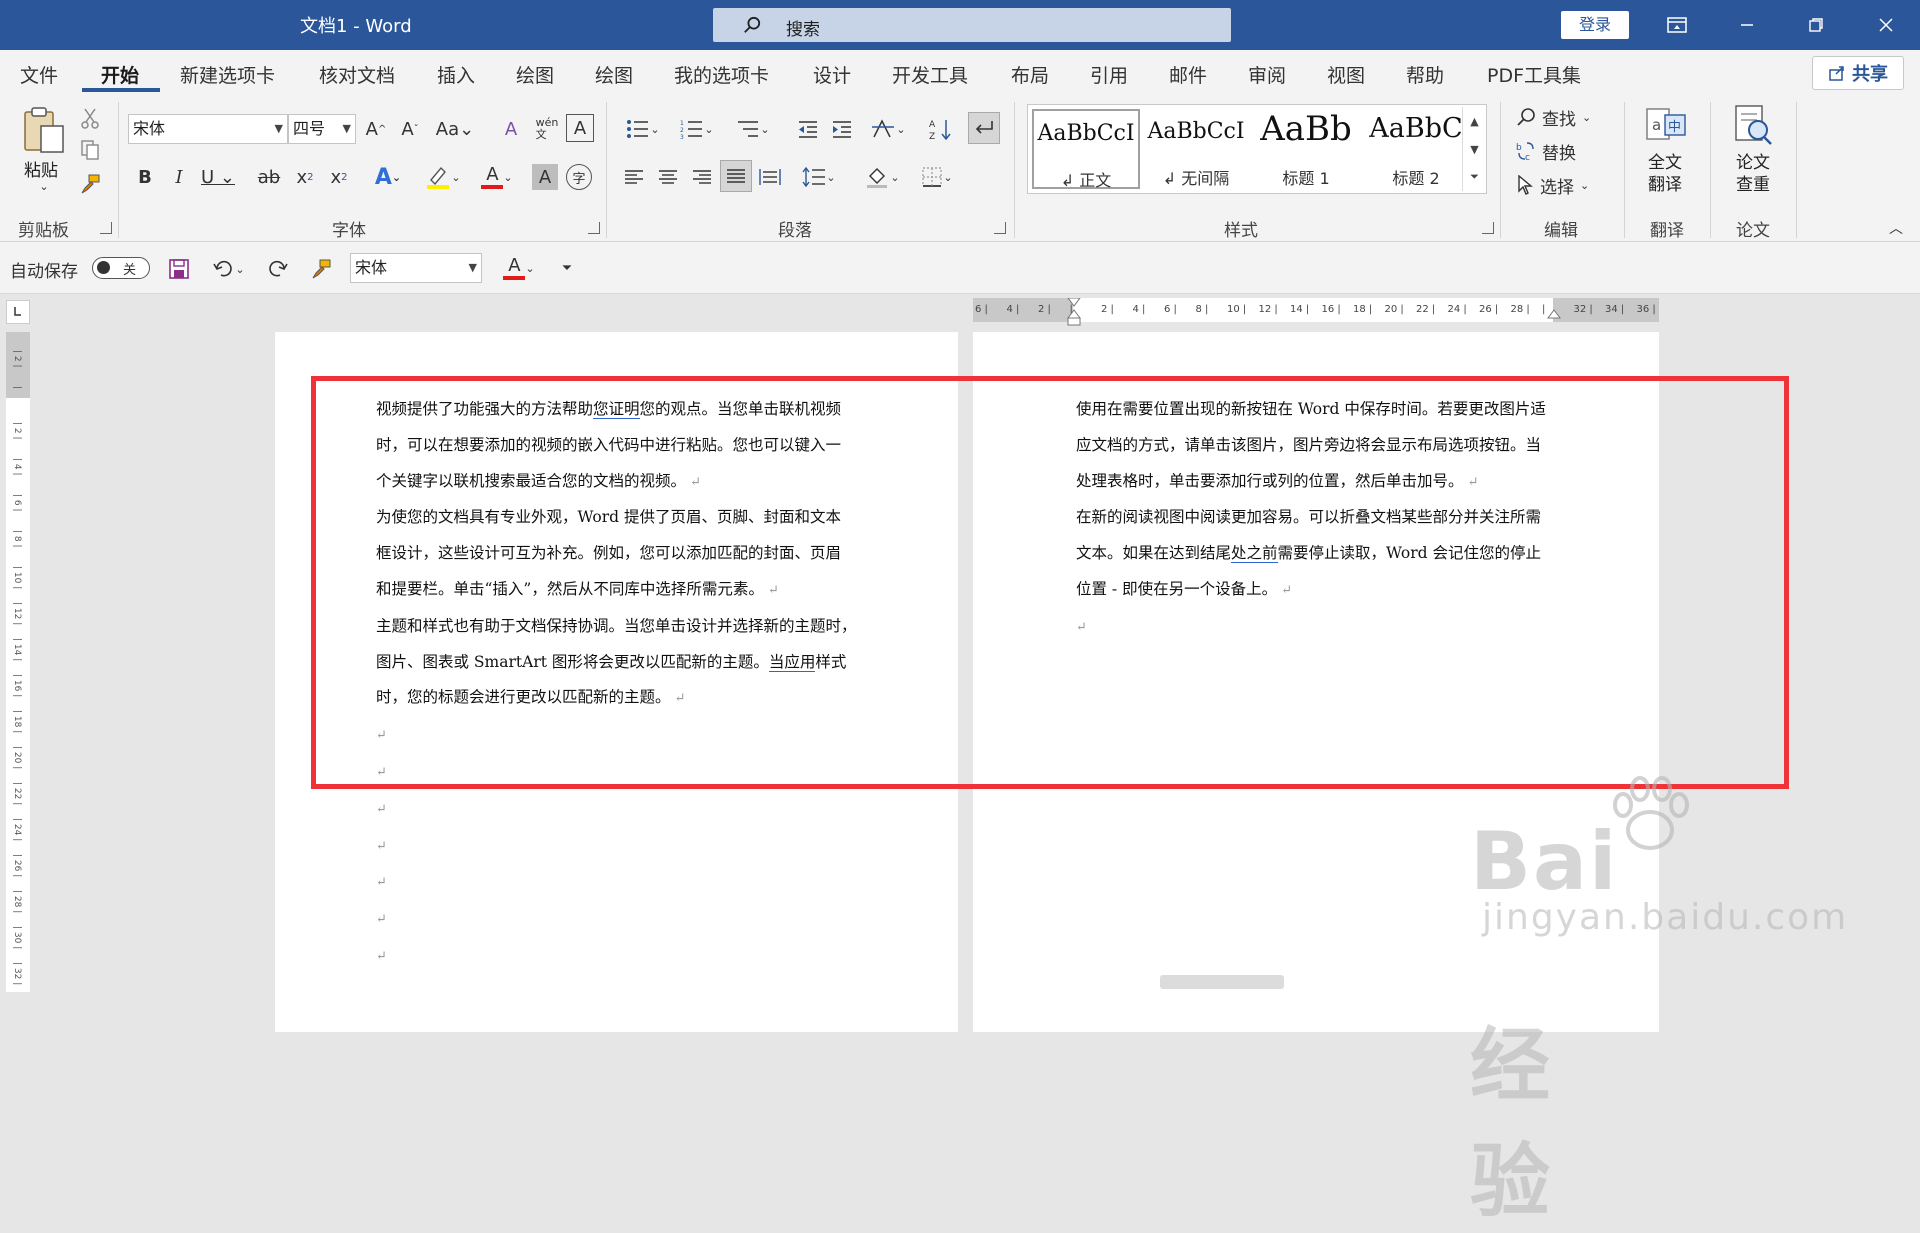  What do you see at coordinates (753, 129) in the screenshot?
I see `multilevel-list-icon: ⌄` at bounding box center [753, 129].